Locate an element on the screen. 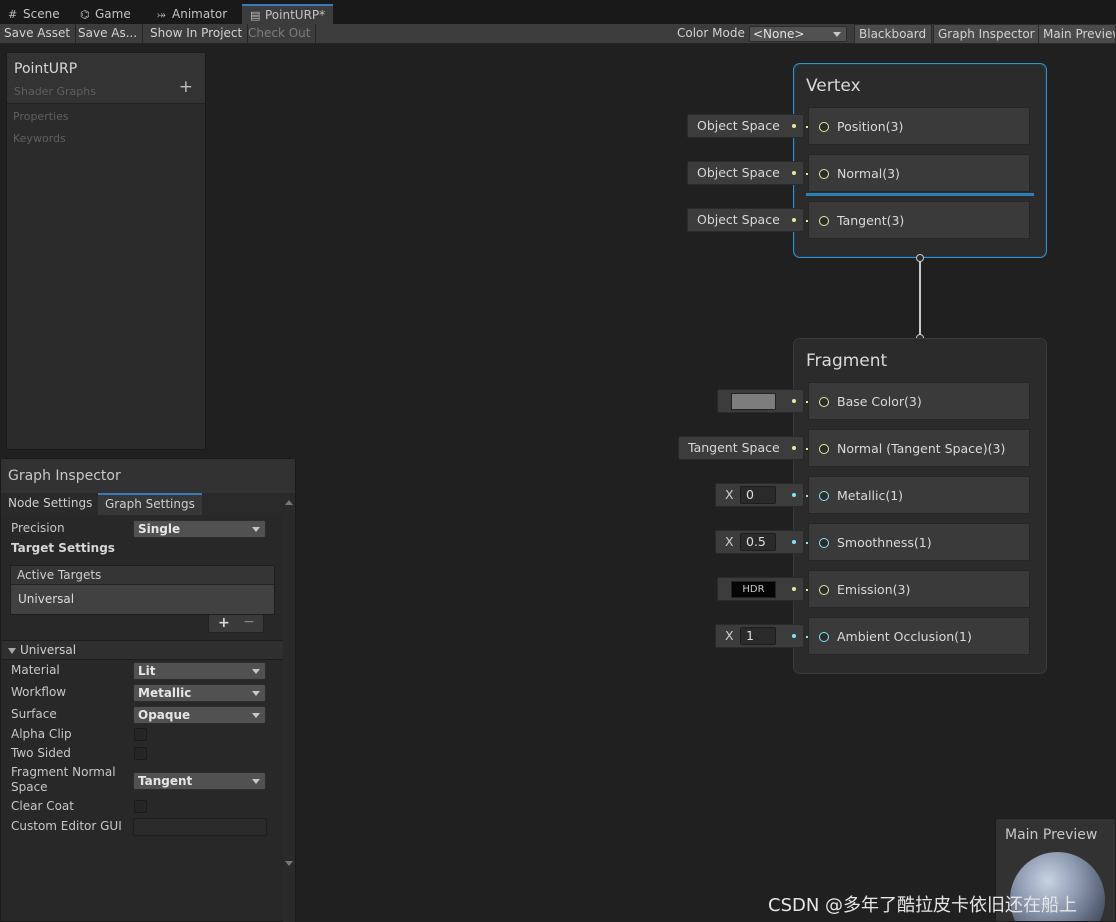 The image size is (1116, 922). tab-scene: # Scene is located at coordinates (34, 14).